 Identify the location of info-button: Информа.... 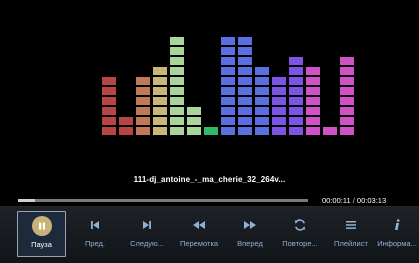
(397, 233).